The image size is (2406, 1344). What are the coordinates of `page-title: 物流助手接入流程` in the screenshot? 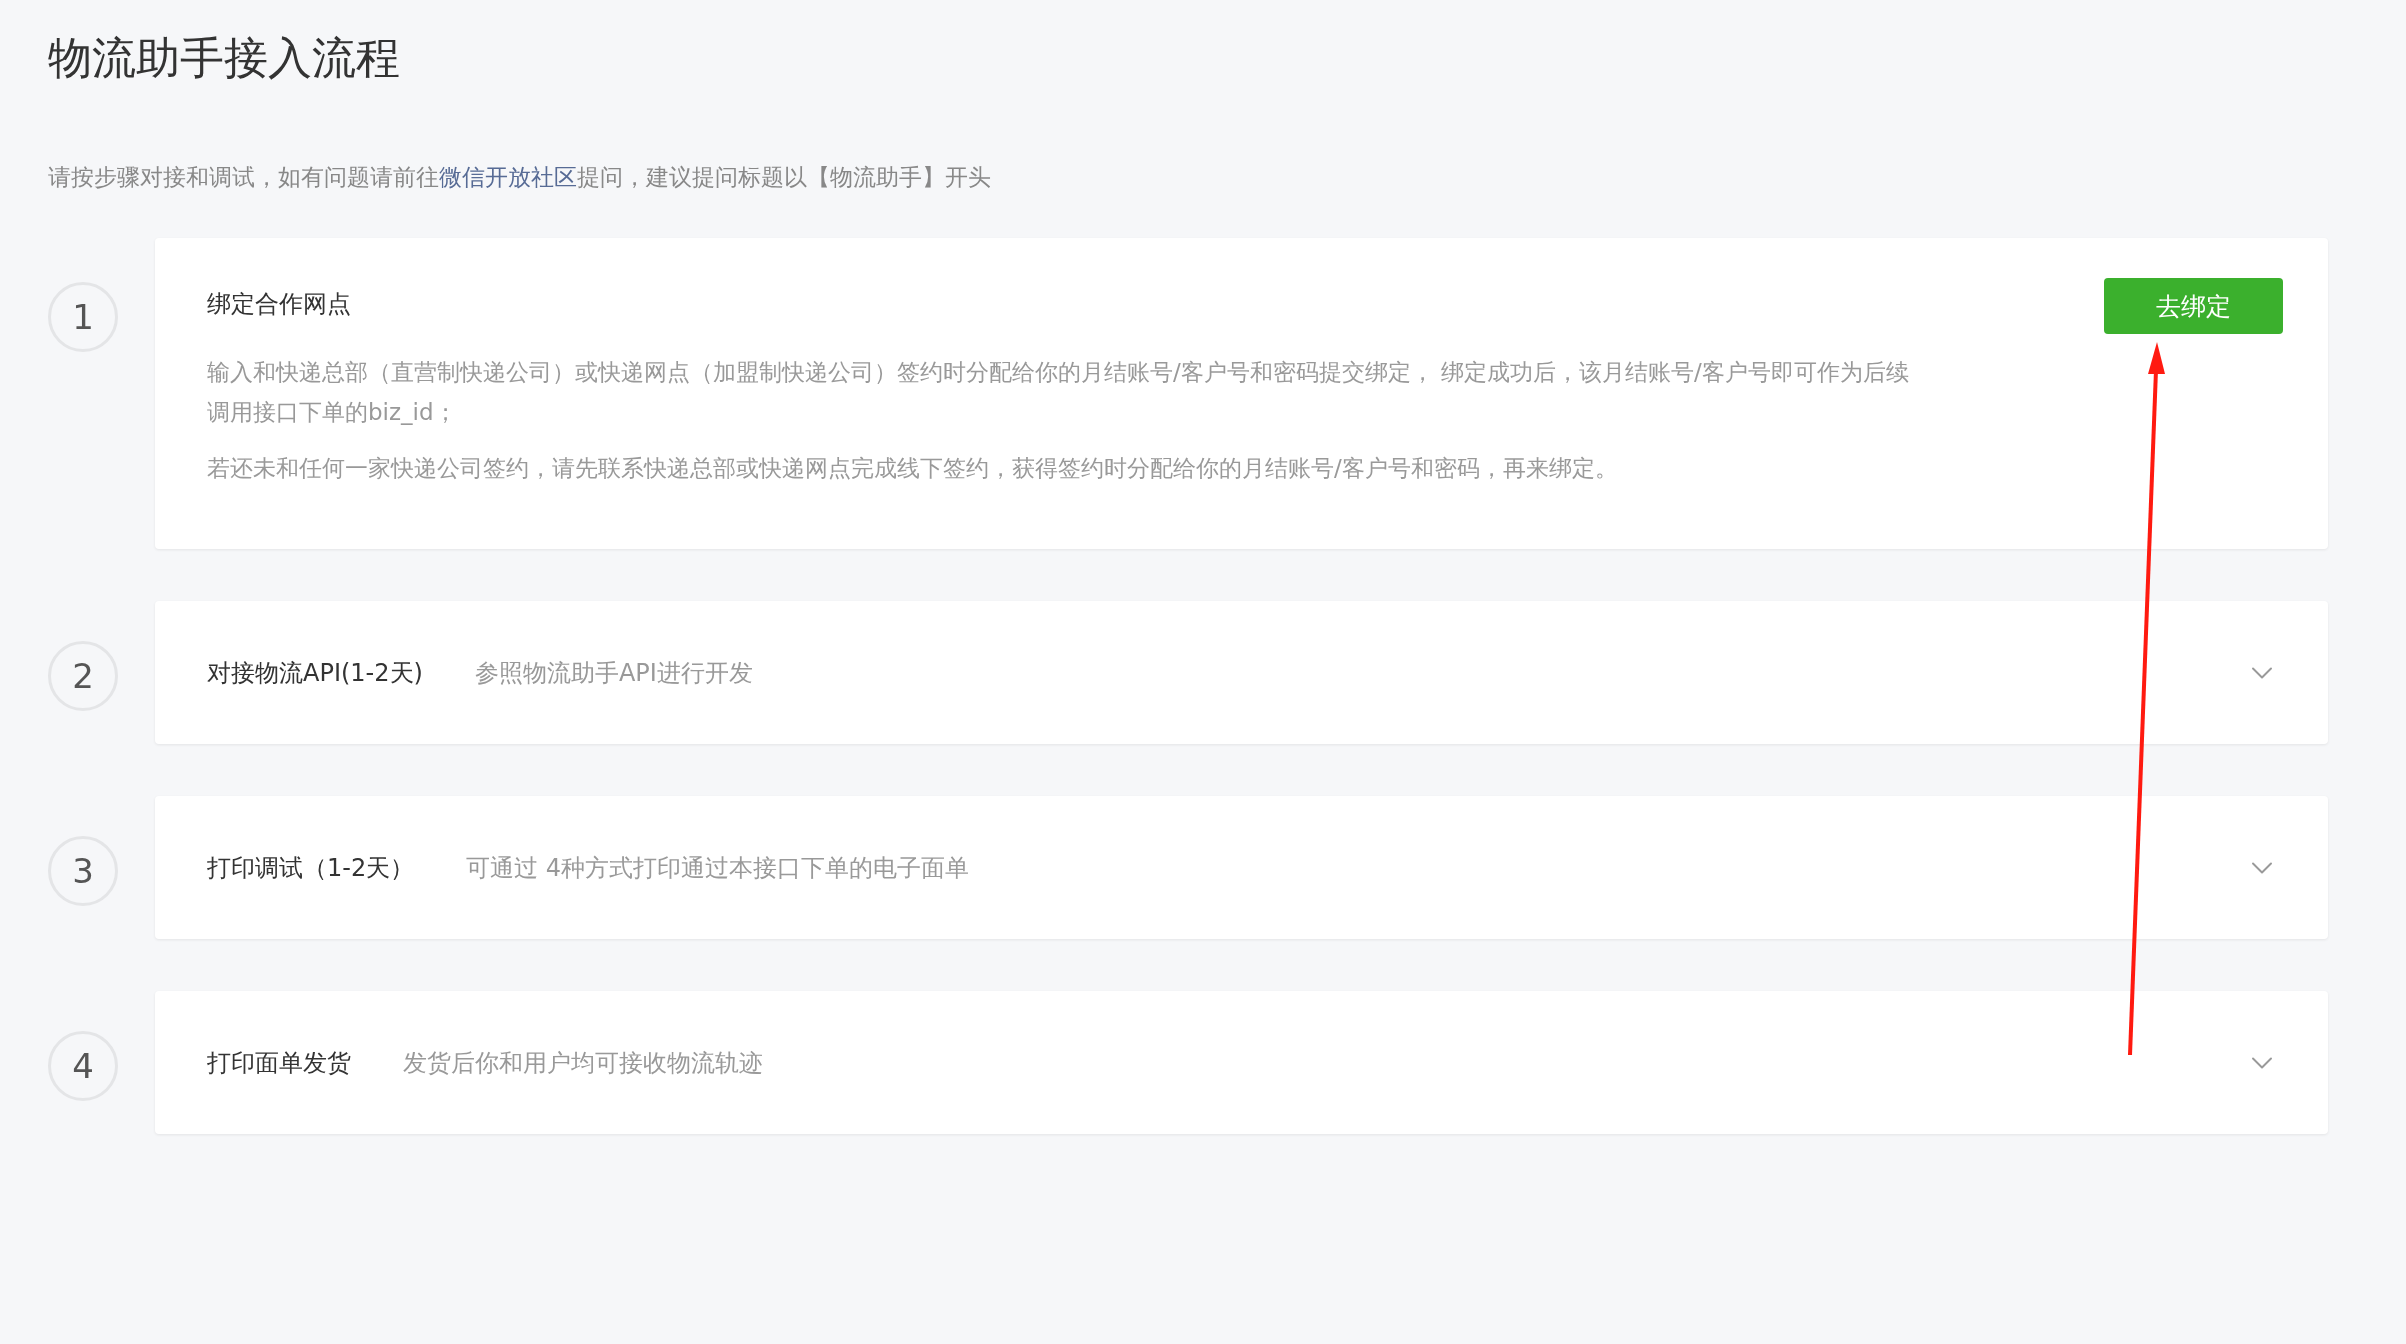 It's located at (224, 58).